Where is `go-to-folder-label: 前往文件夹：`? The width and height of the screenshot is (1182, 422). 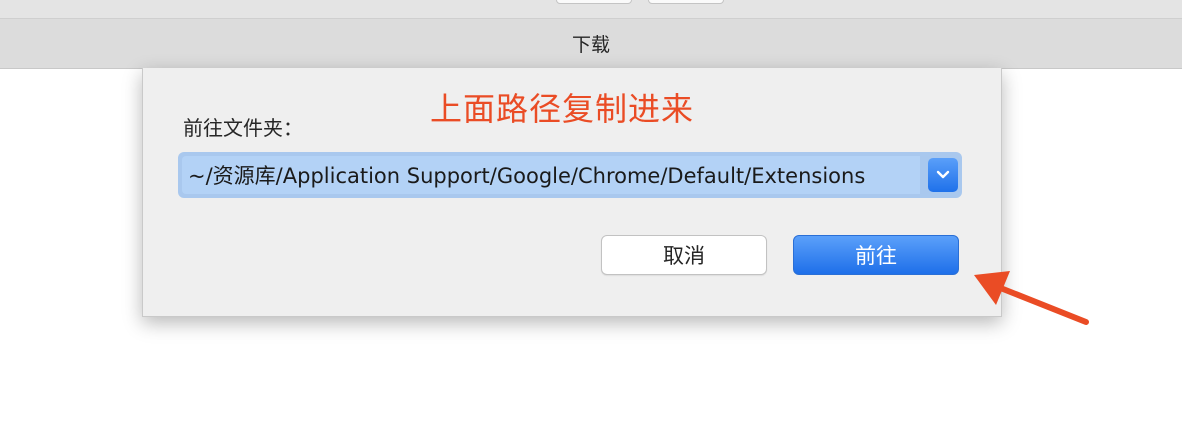 go-to-folder-label: 前往文件夹： is located at coordinates (243, 128).